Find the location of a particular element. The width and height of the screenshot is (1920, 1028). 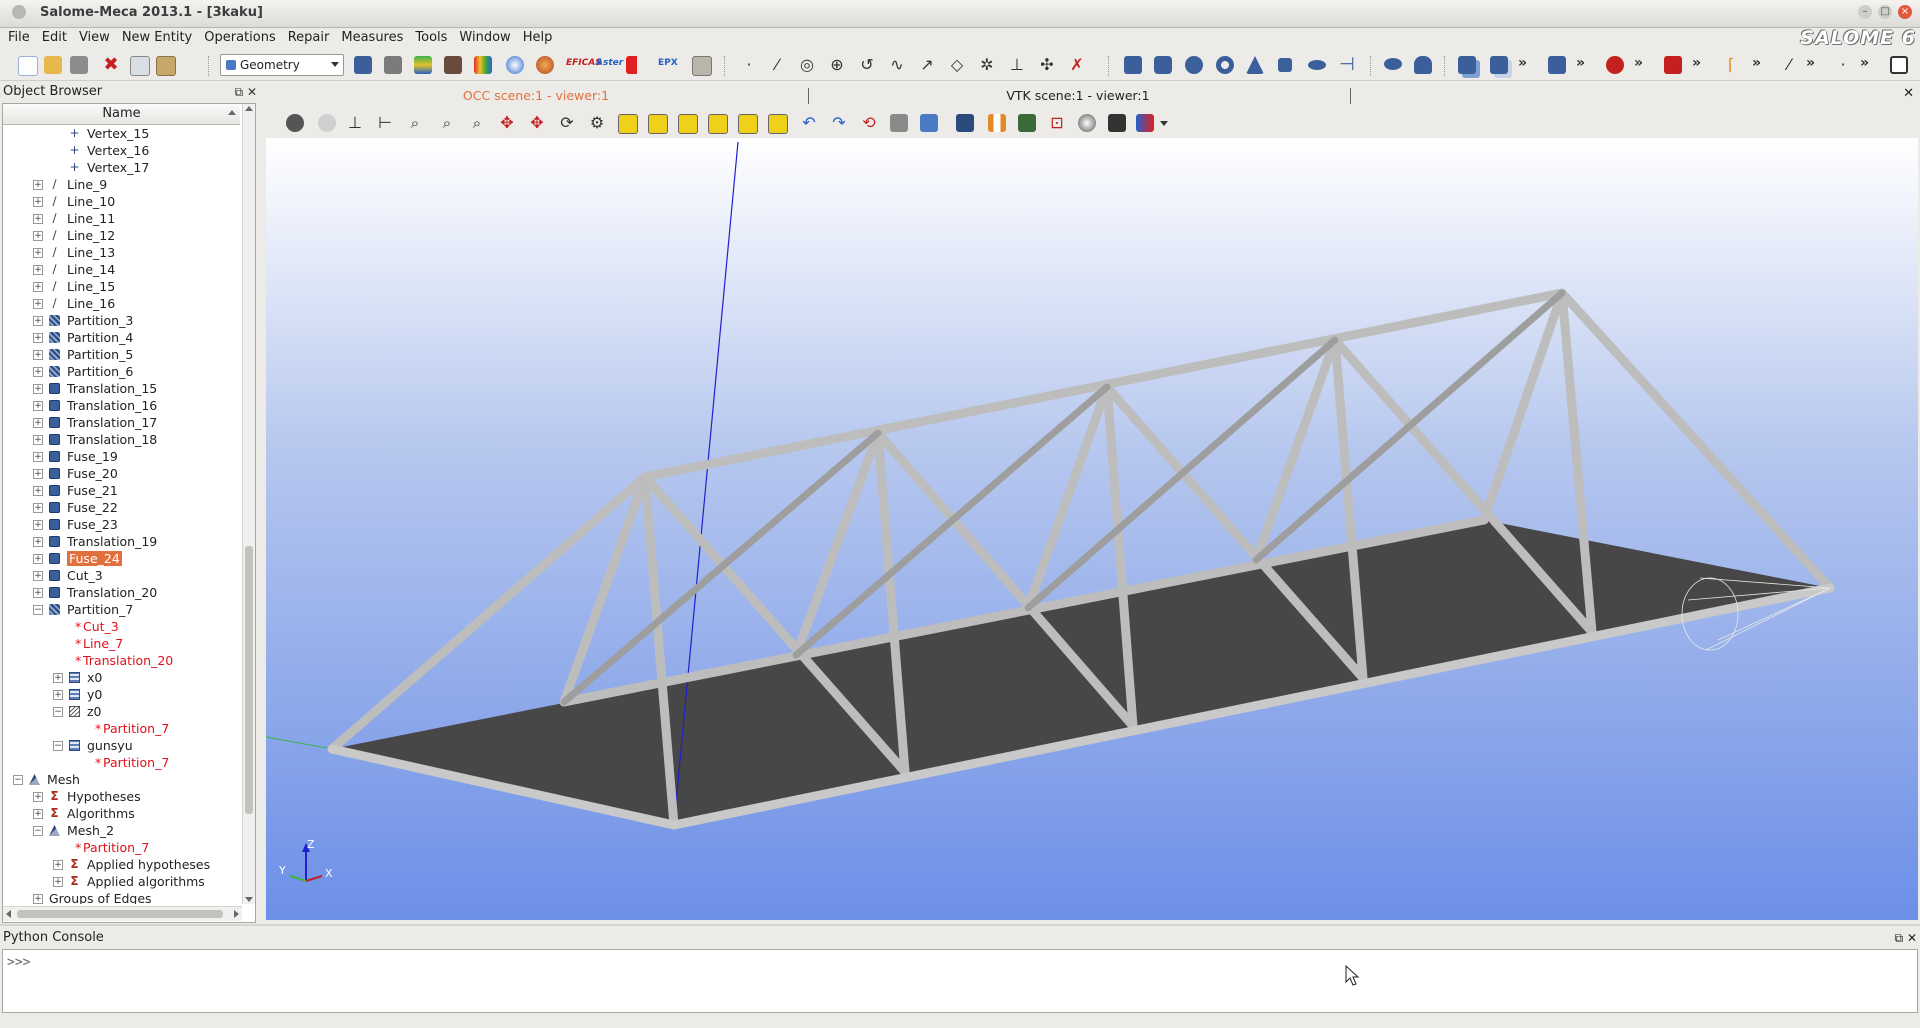

module-combo: Geometry is located at coordinates (282, 65).